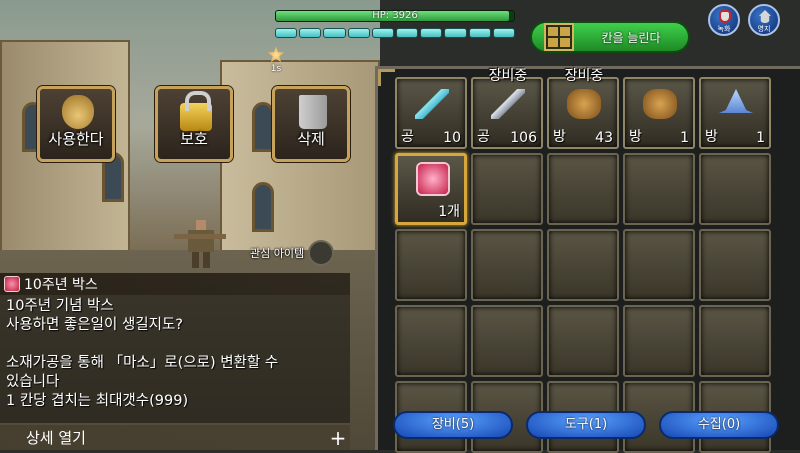 The width and height of the screenshot is (800, 453). I want to click on tab-collection: 수집(0), so click(719, 425).